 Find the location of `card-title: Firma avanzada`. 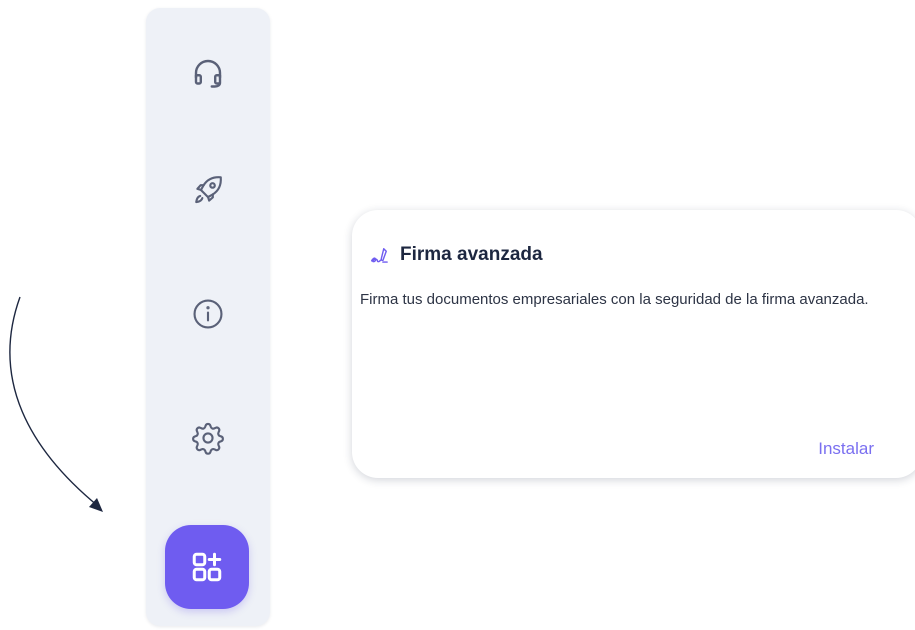

card-title: Firma avanzada is located at coordinates (471, 254).